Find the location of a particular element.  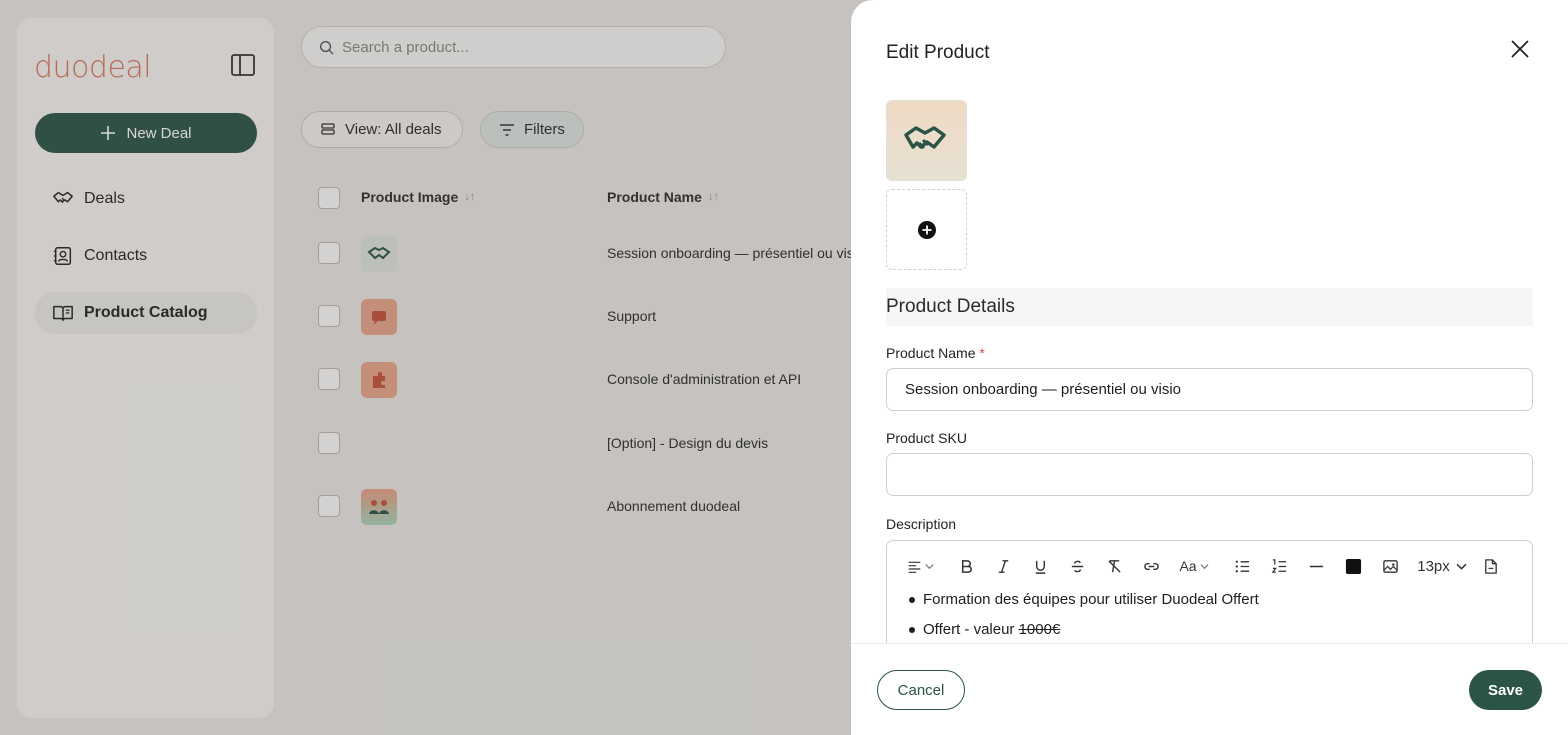

plus-circle-icon is located at coordinates (926, 229).